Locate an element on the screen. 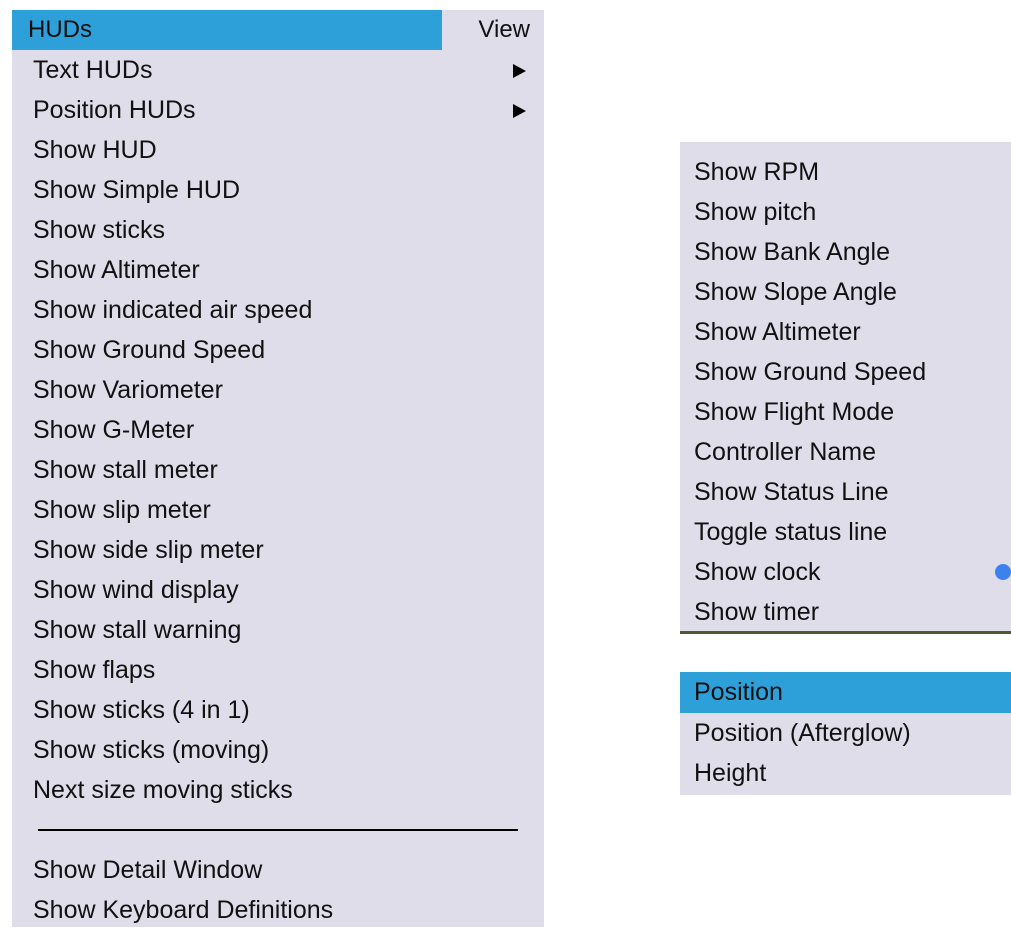 This screenshot has height=930, width=1011. menu-item-show-hud: Show HUD is located at coordinates (278, 150).